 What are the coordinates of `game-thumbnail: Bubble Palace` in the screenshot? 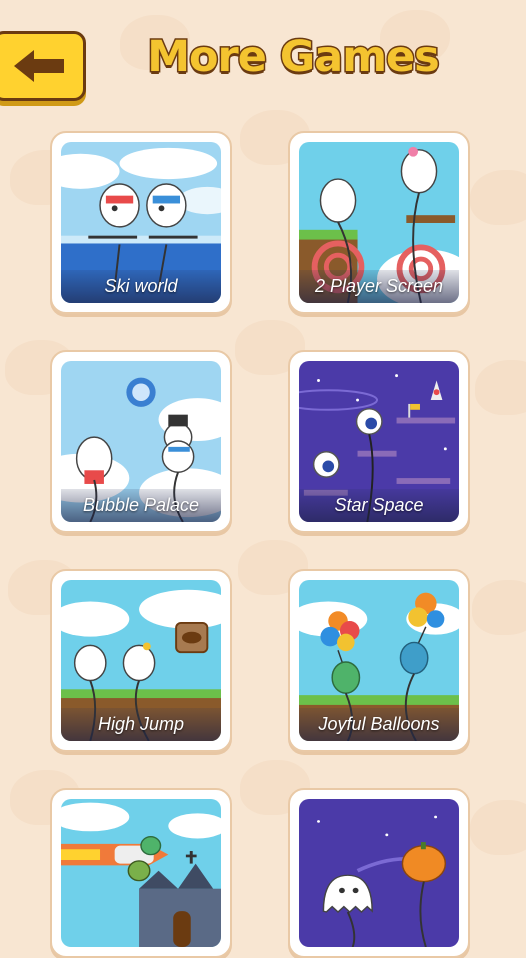 It's located at (141, 441).